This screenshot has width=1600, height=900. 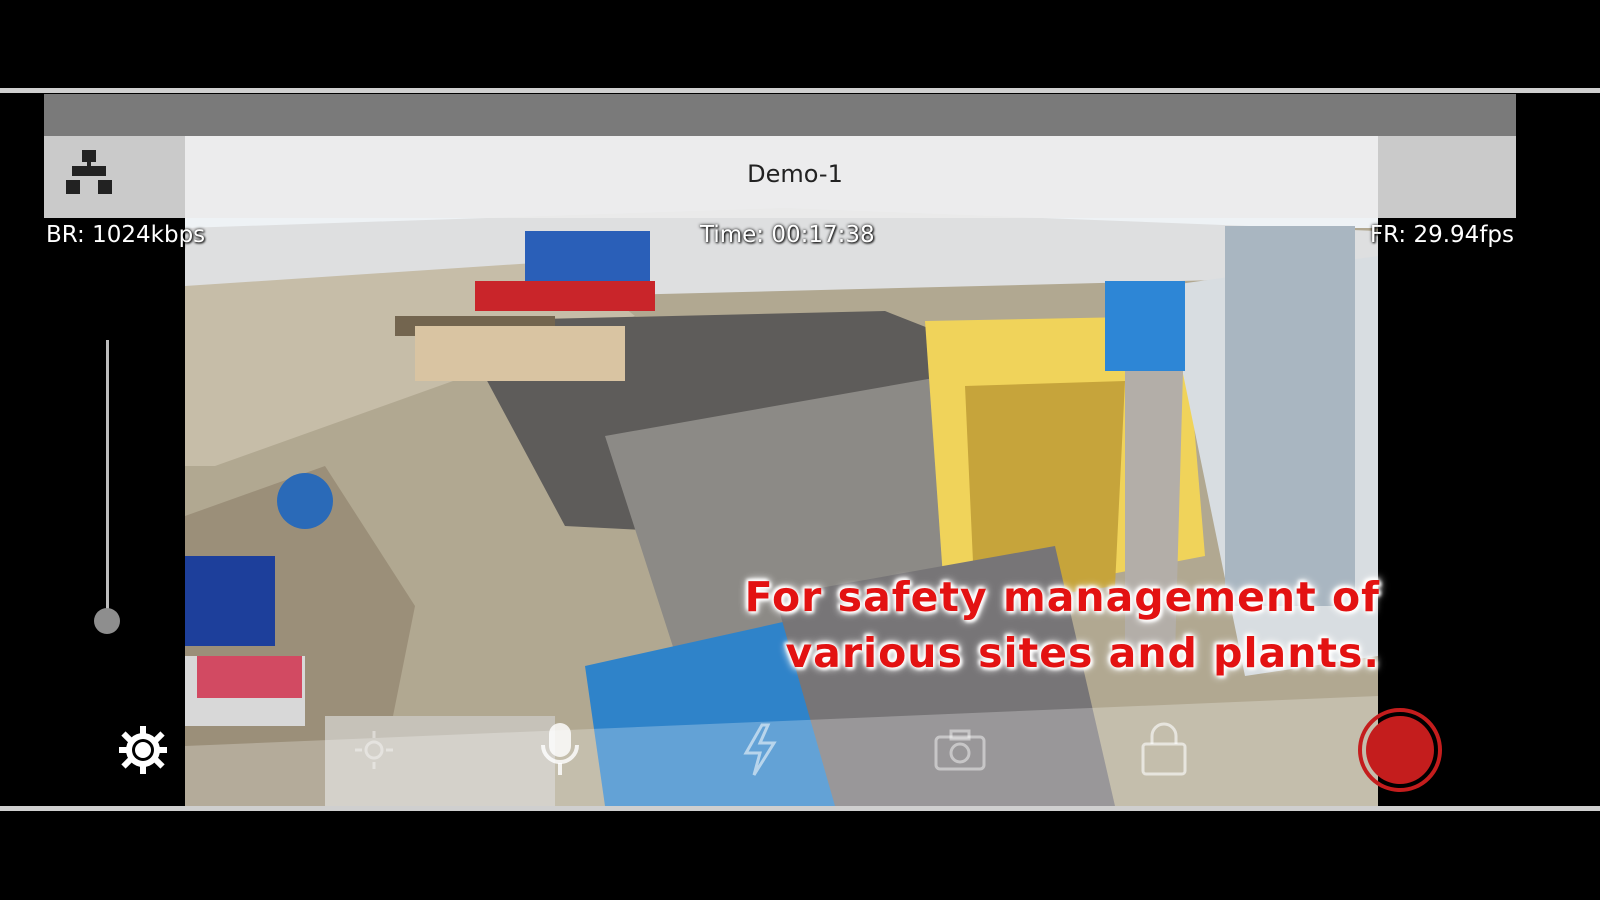 What do you see at coordinates (960, 750) in the screenshot?
I see `camera-switch-icon` at bounding box center [960, 750].